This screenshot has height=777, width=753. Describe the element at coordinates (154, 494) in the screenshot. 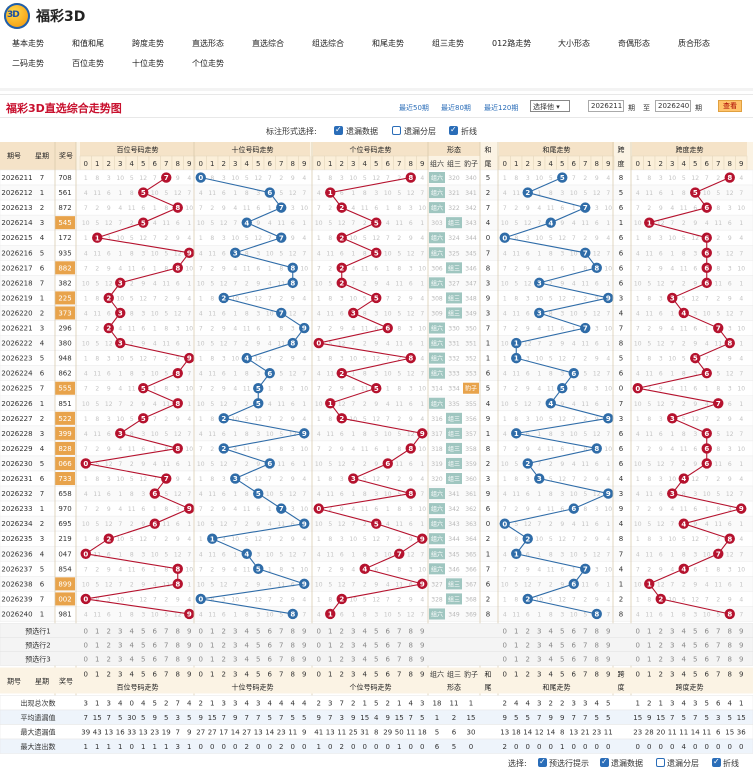

I see `ball-digit: 6` at that location.